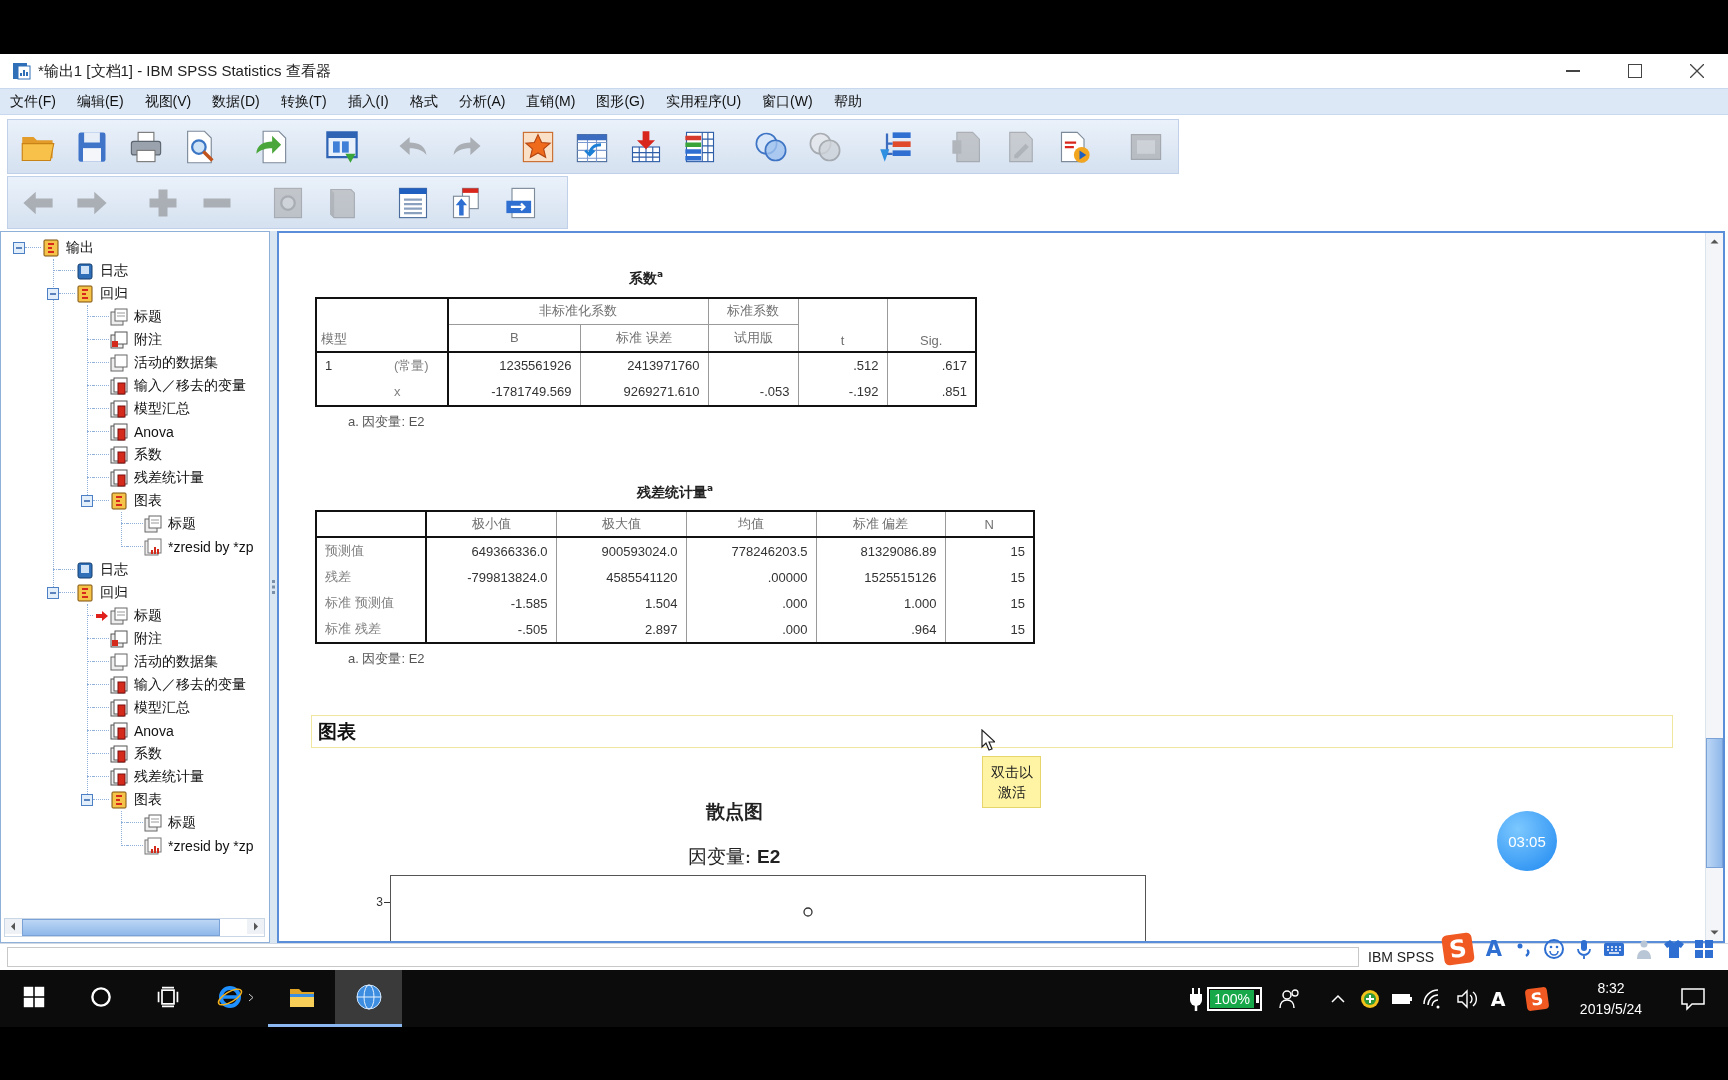  What do you see at coordinates (847, 101) in the screenshot?
I see `menu-item: 帮助` at bounding box center [847, 101].